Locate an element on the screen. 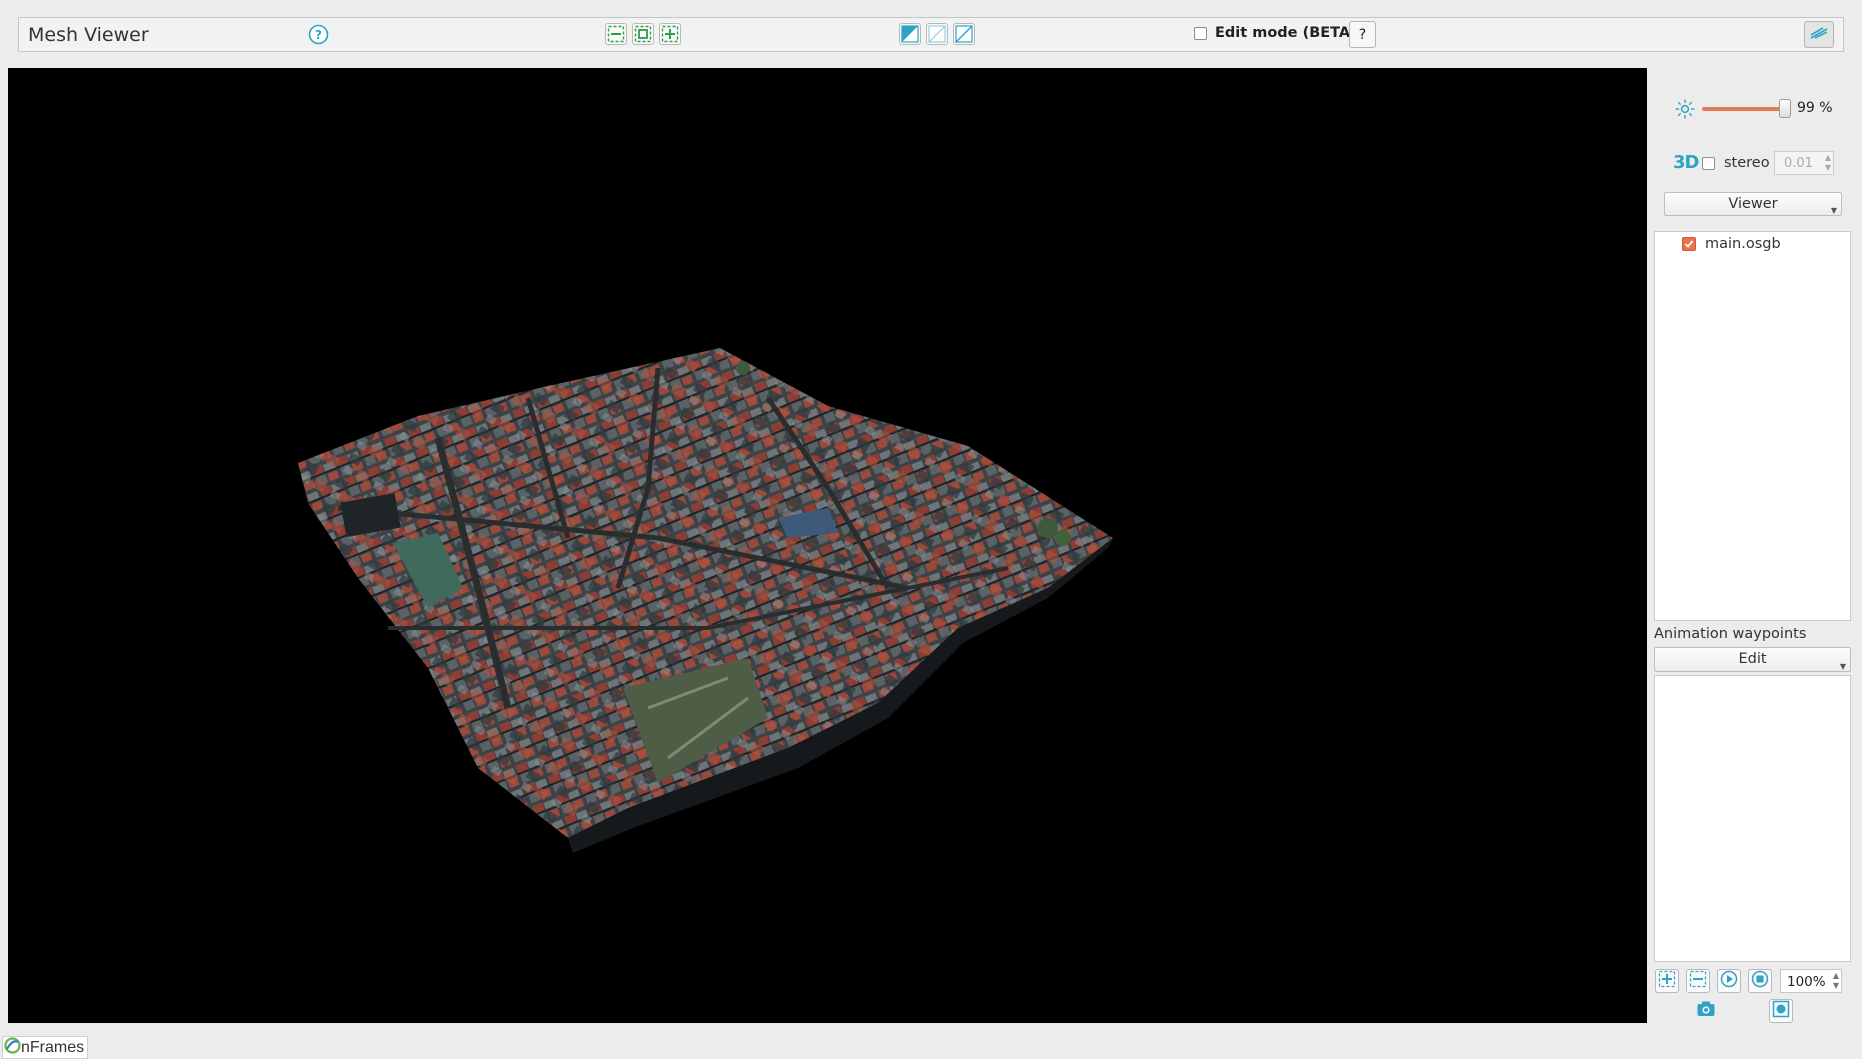 Image resolution: width=1862 pixels, height=1059 pixels. remove-waypoint-button is located at coordinates (1698, 981).